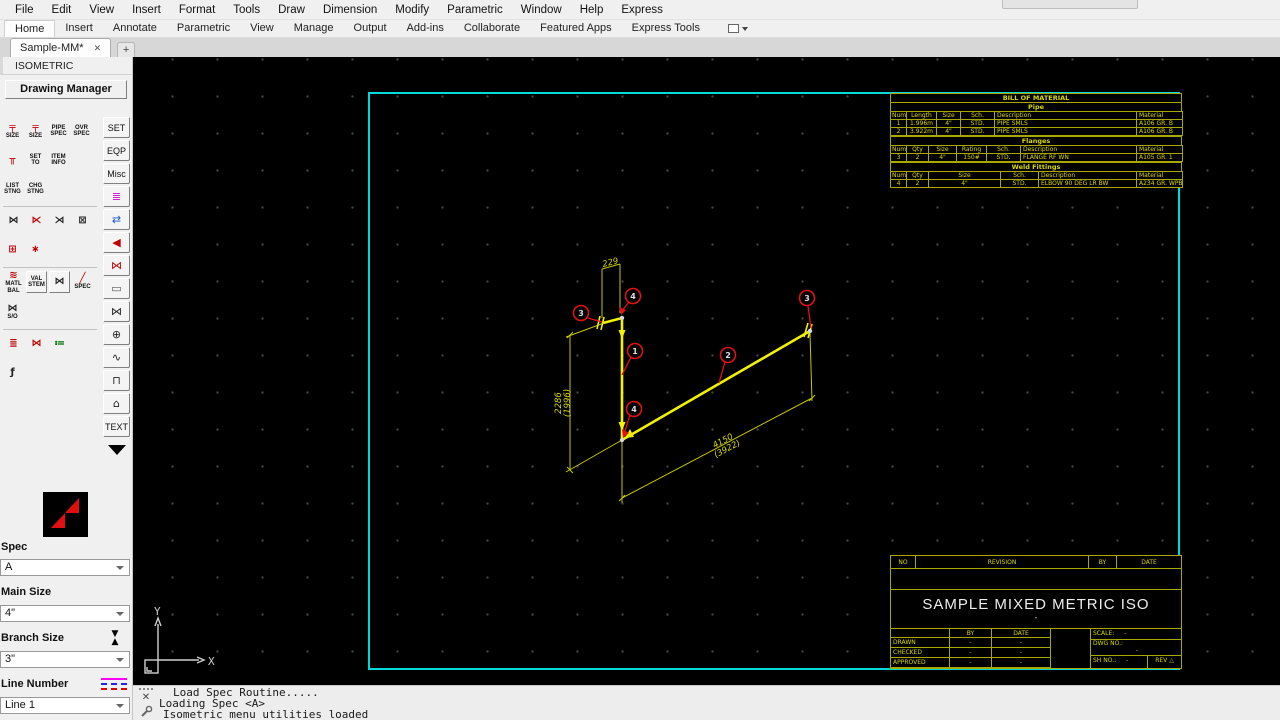  I want to click on tool-gasket: ⊠, so click(82, 221).